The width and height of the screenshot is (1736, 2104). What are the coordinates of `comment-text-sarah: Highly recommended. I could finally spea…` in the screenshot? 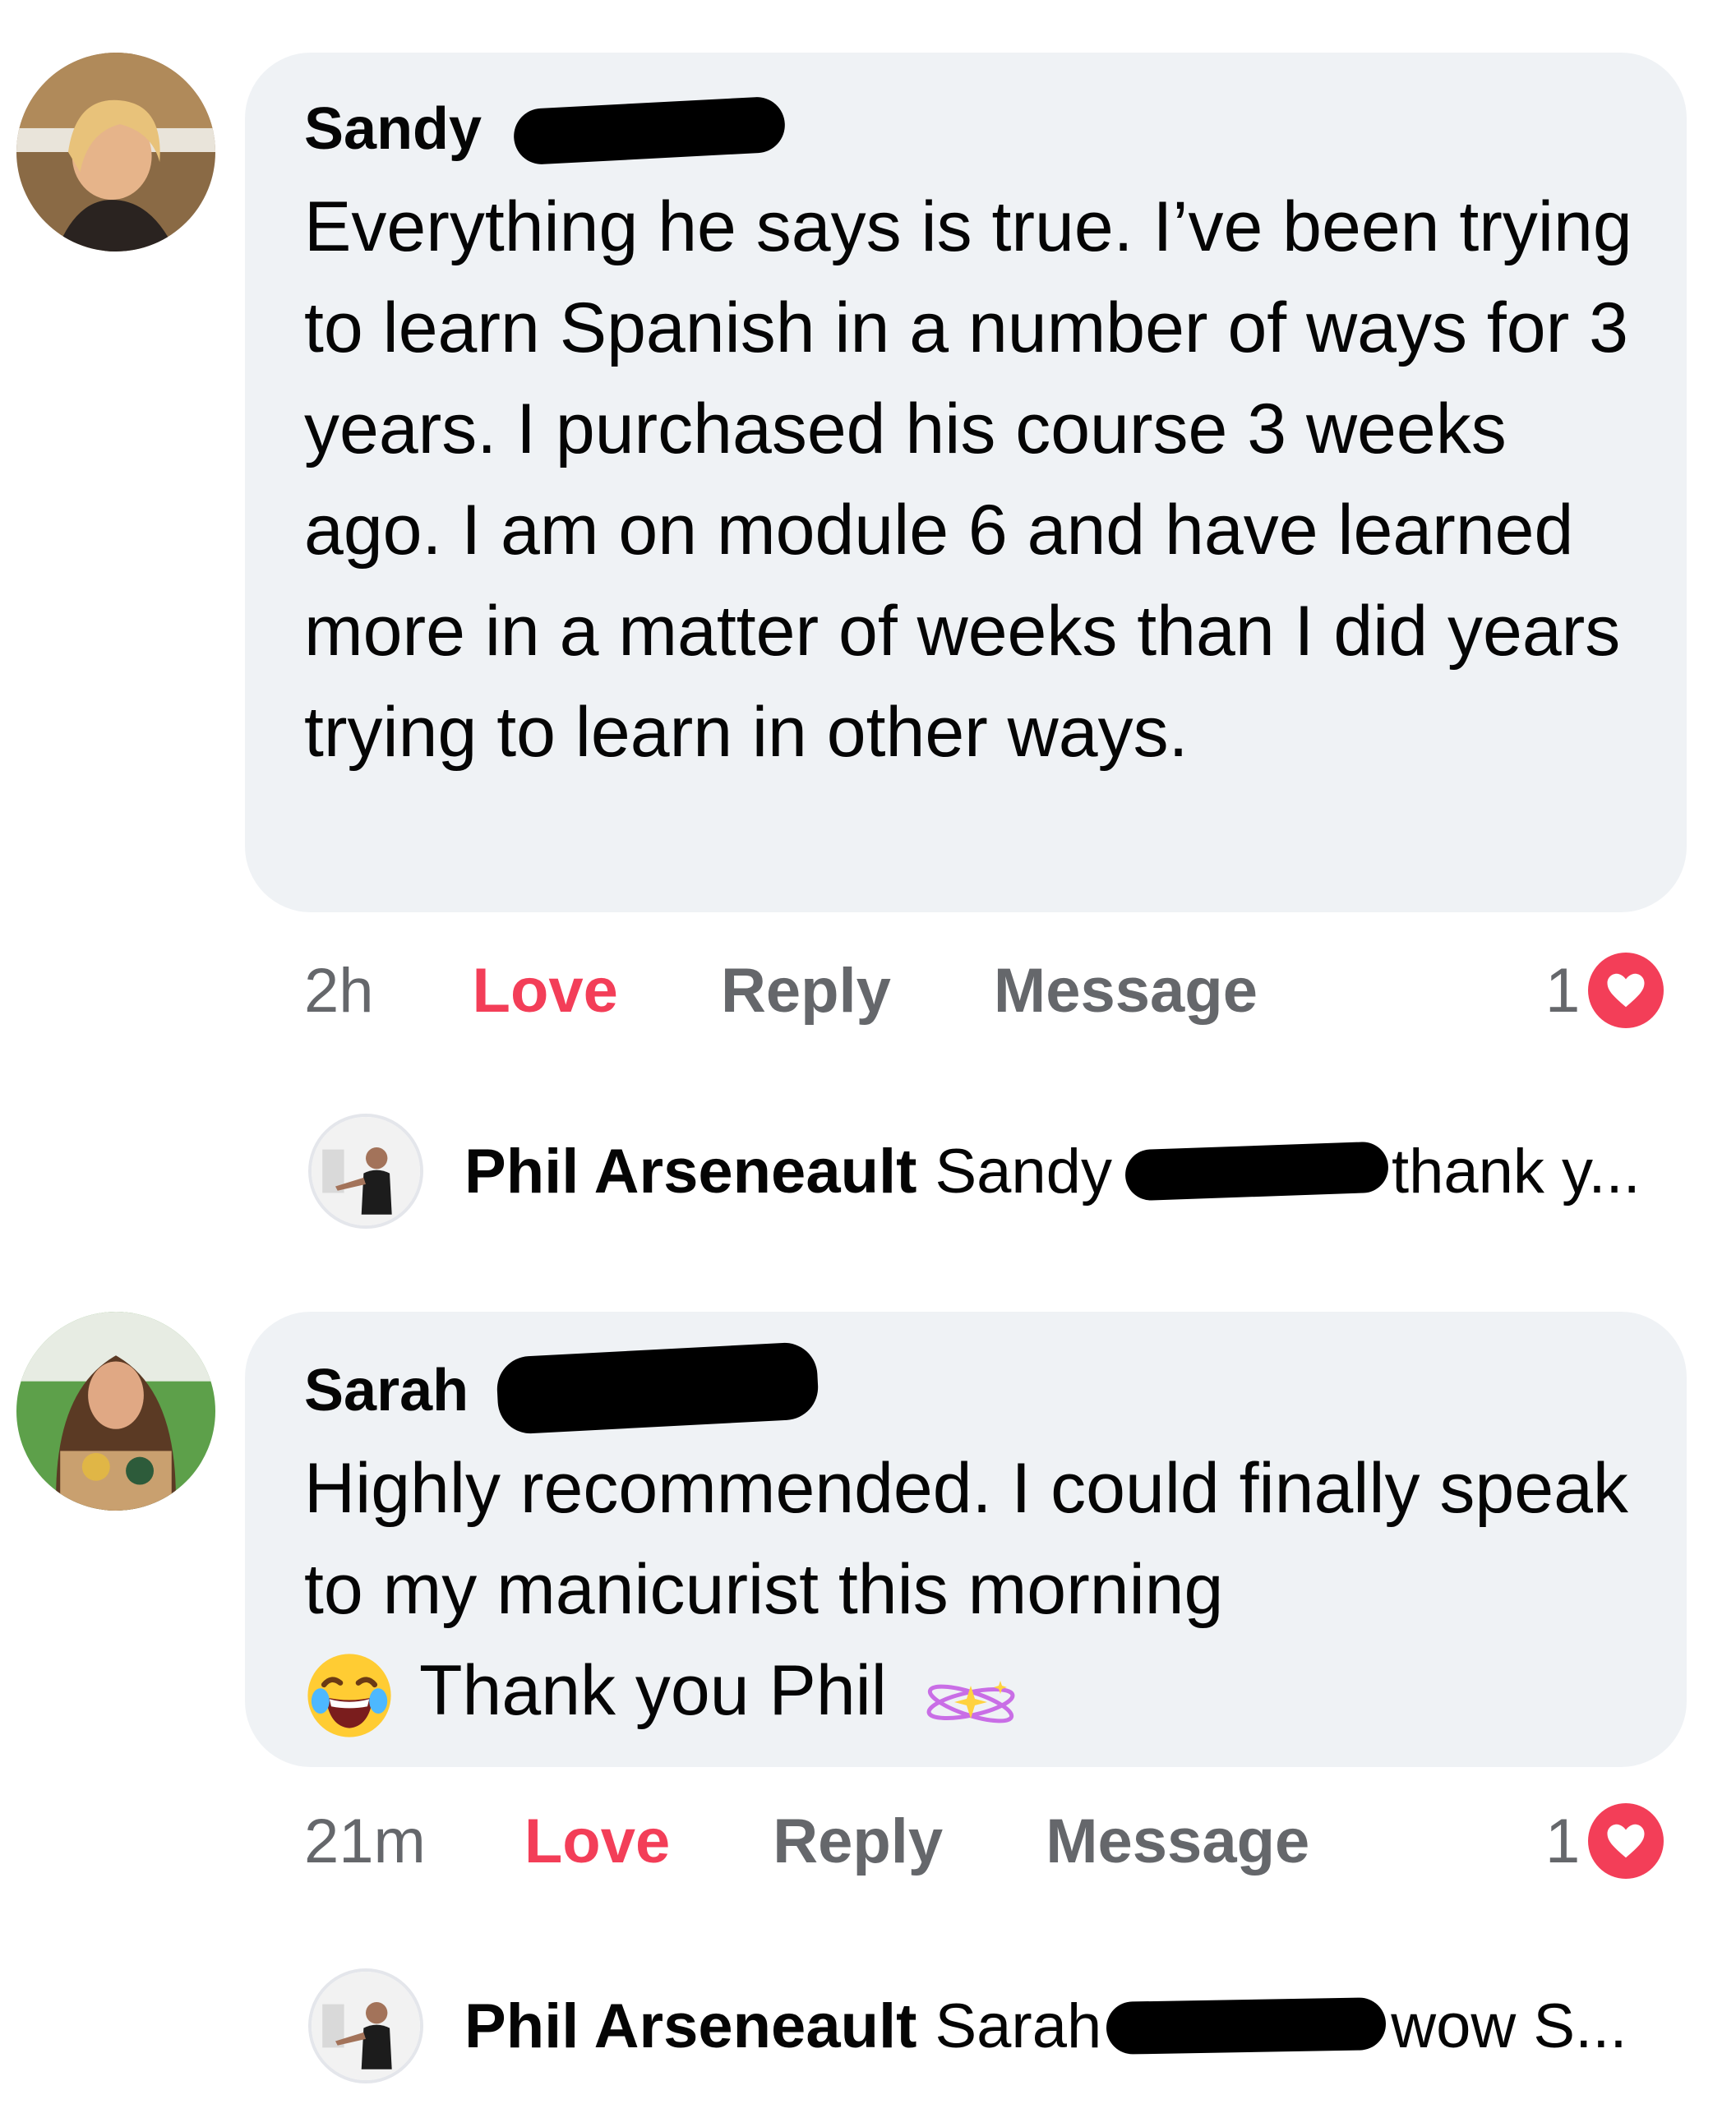 It's located at (978, 1590).